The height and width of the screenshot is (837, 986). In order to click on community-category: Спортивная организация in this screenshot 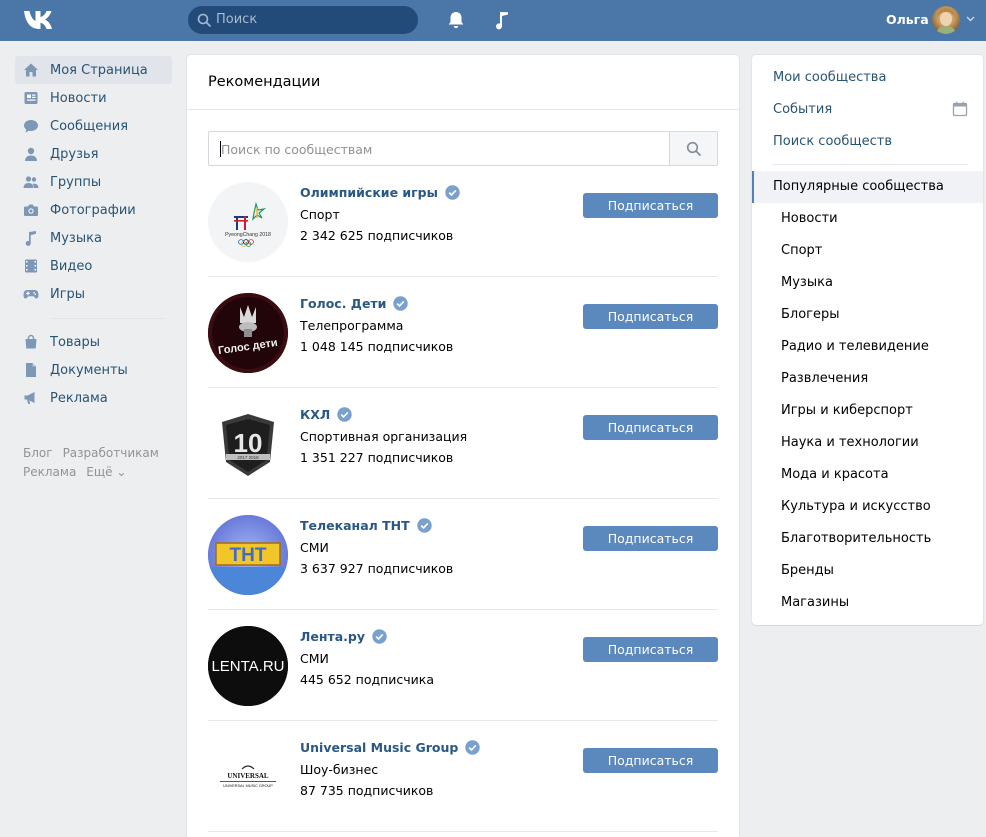, I will do `click(384, 436)`.